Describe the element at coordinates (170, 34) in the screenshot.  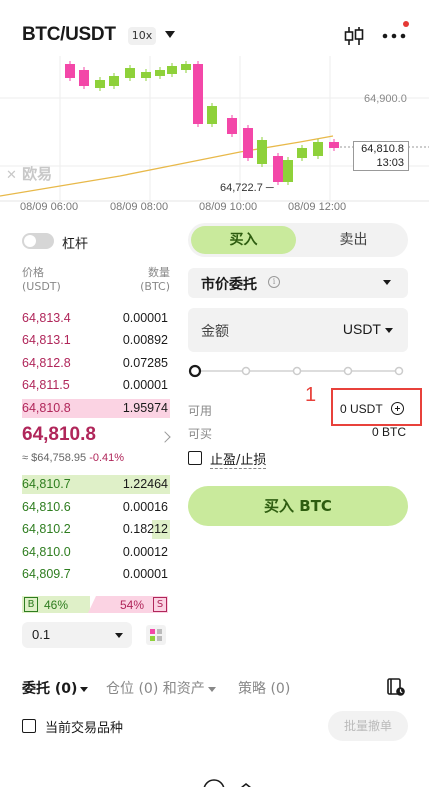
I see `pair-dropdown-icon` at that location.